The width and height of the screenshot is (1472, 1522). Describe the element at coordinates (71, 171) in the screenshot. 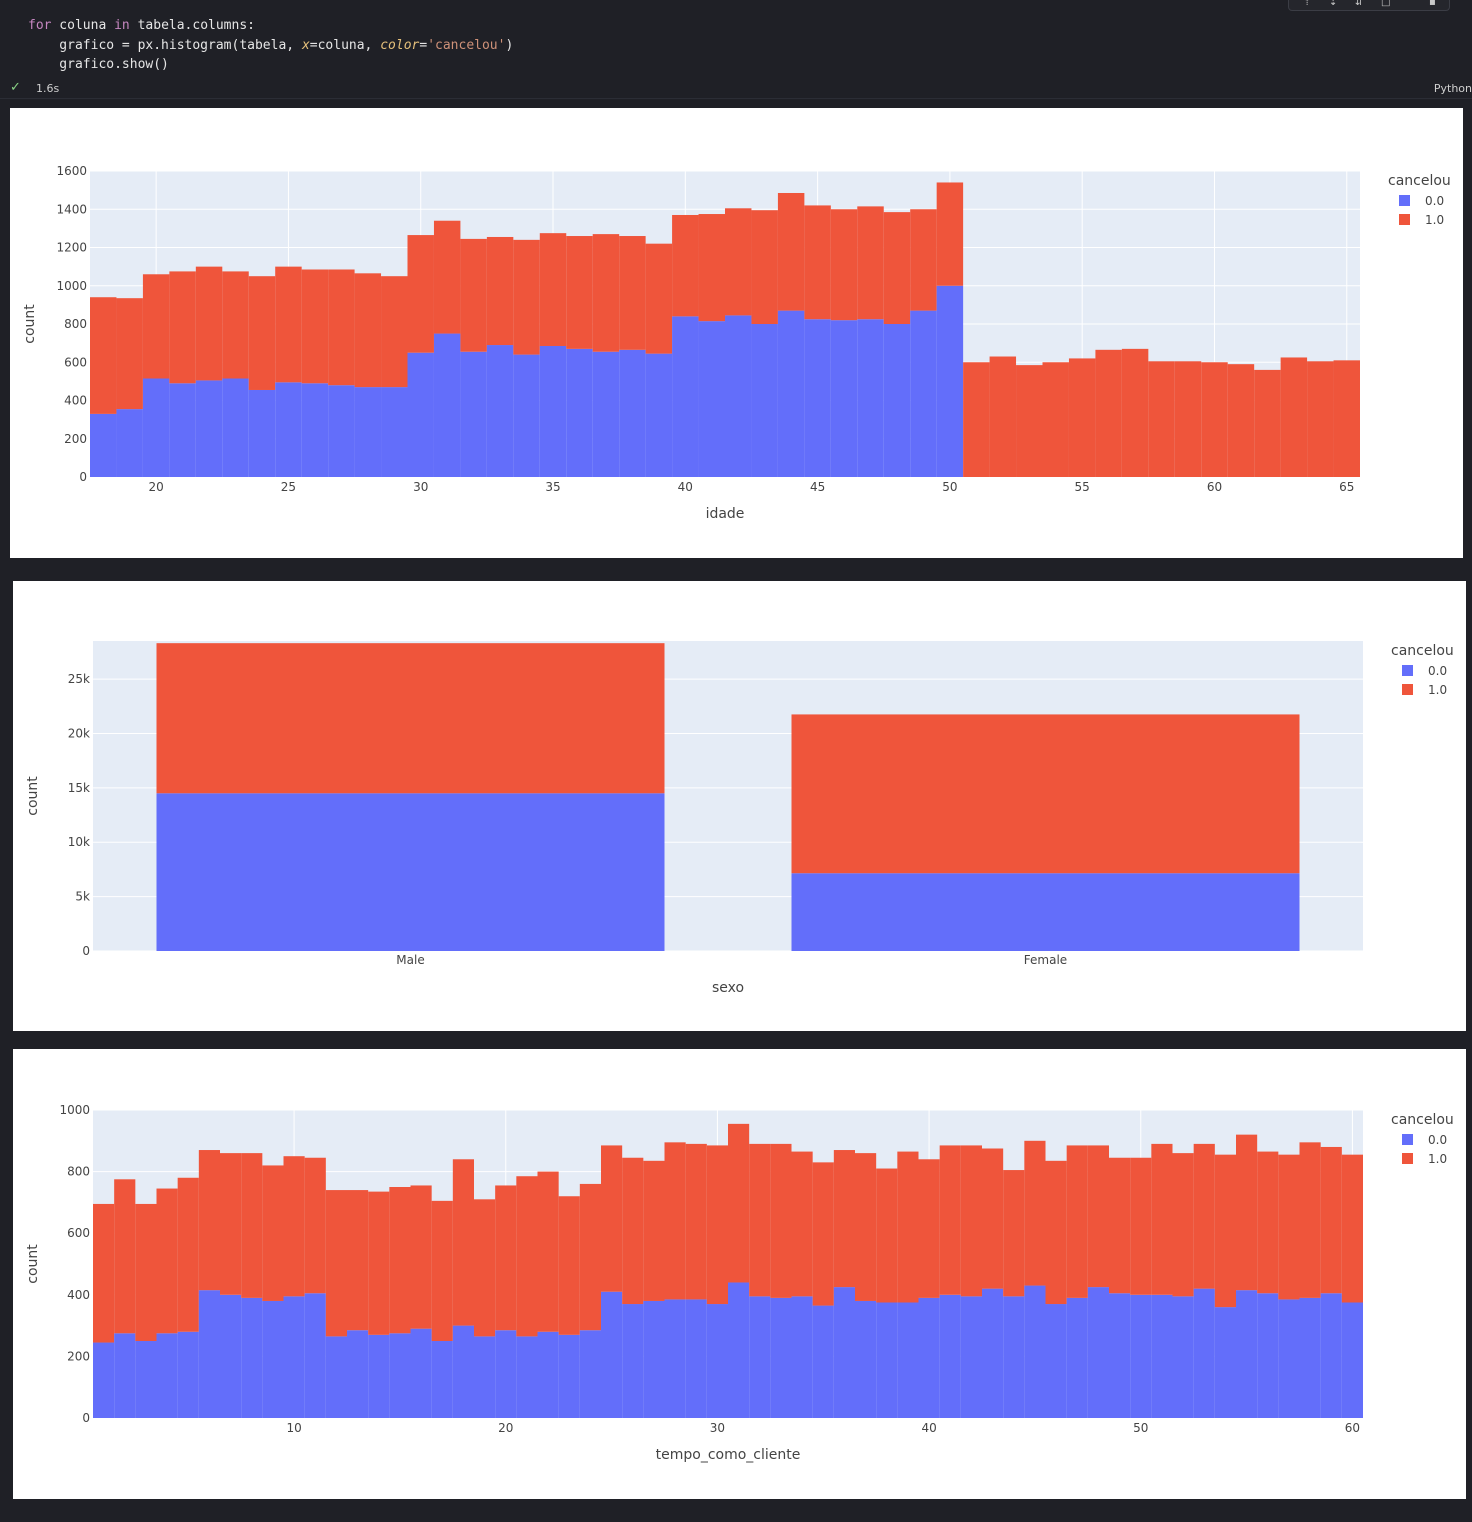

I see `y-tick-label: 1600` at that location.